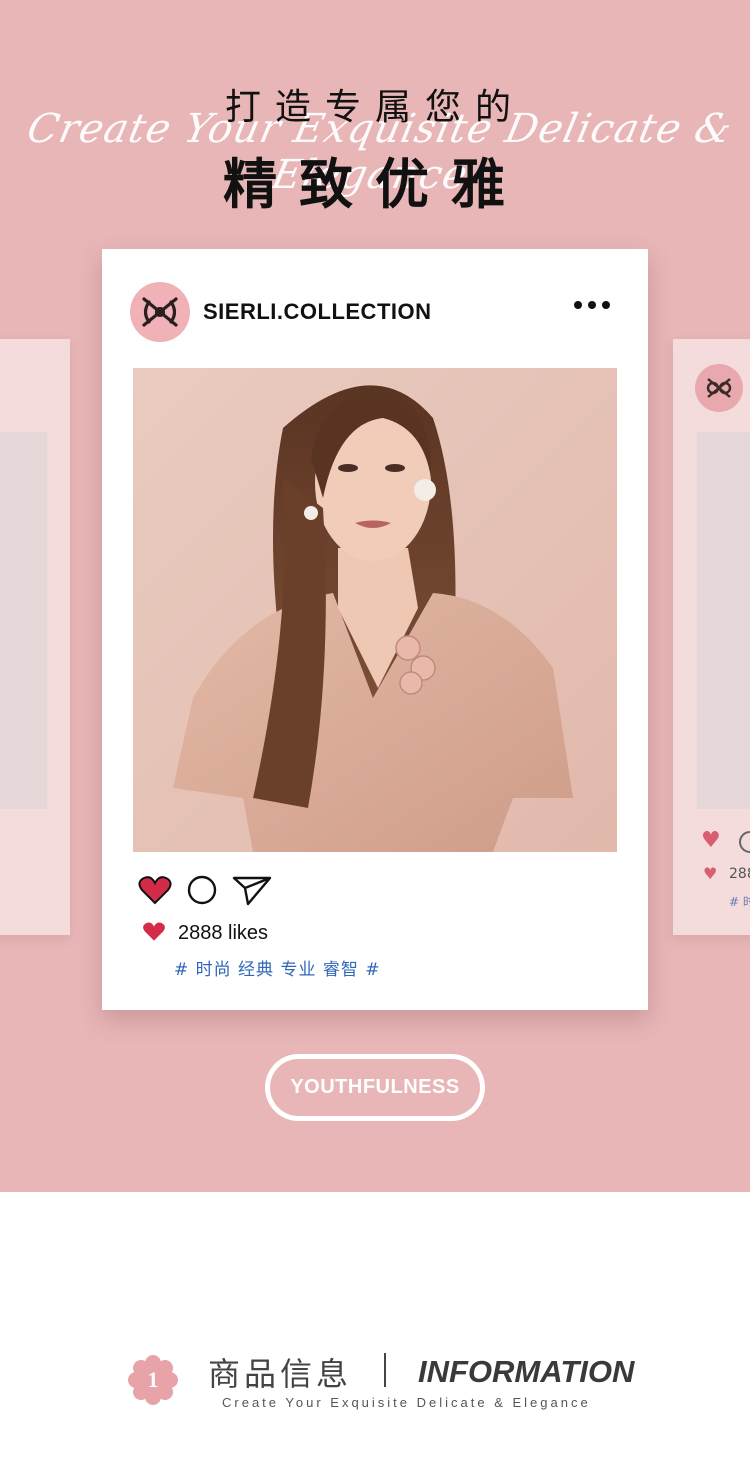 This screenshot has height=1461, width=750. What do you see at coordinates (252, 892) in the screenshot?
I see `send-icon` at bounding box center [252, 892].